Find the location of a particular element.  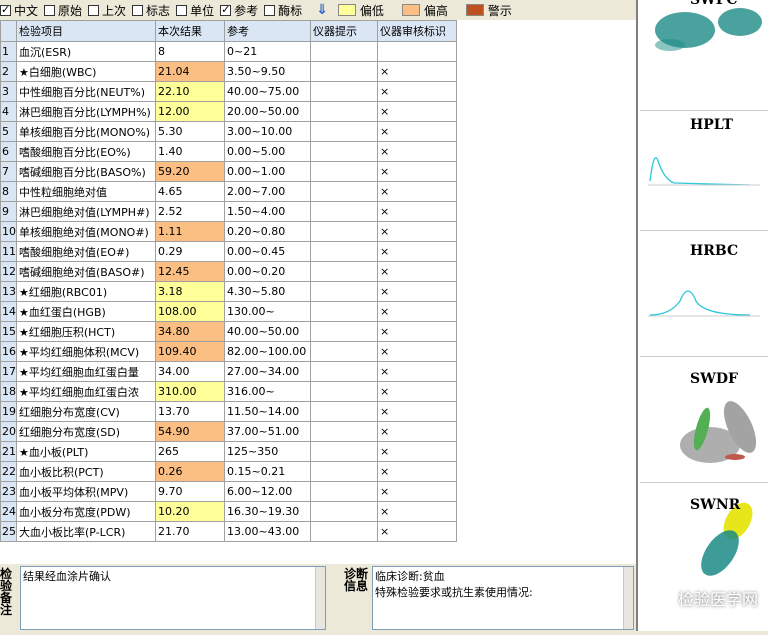

row-number: 1 is located at coordinates (8, 51).